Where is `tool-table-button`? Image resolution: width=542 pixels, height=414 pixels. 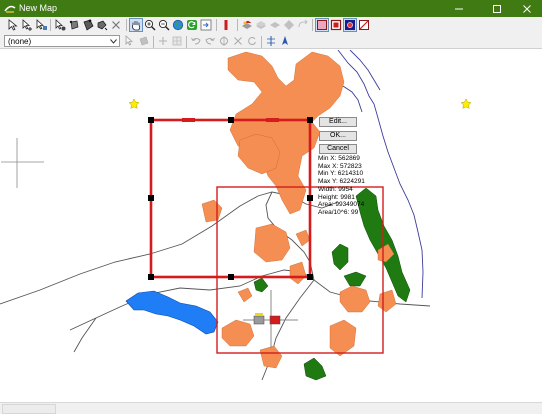
tool-table-button is located at coordinates (144, 41).